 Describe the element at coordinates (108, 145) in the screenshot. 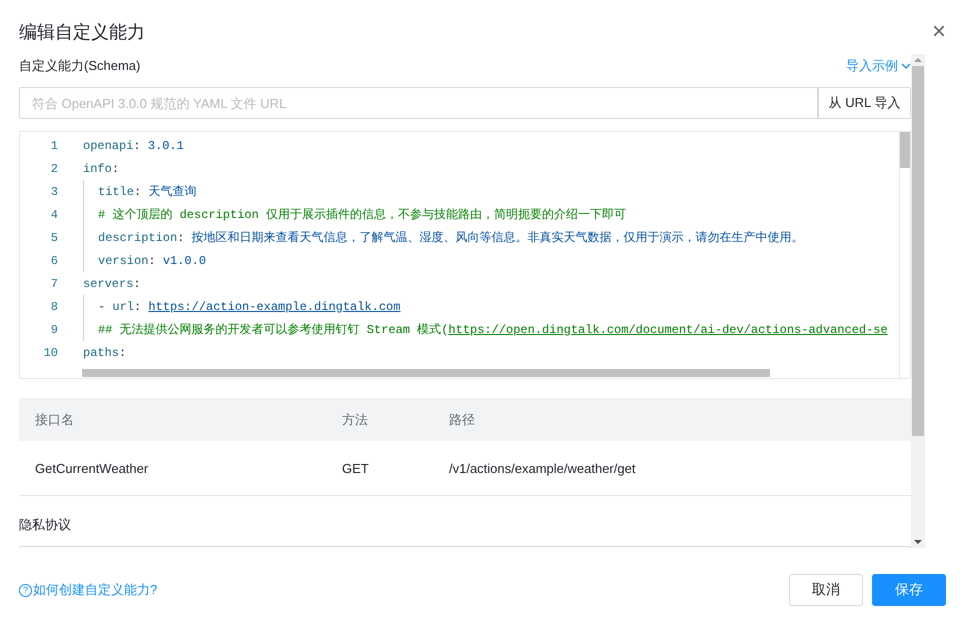

I see `code-text: openapi` at that location.